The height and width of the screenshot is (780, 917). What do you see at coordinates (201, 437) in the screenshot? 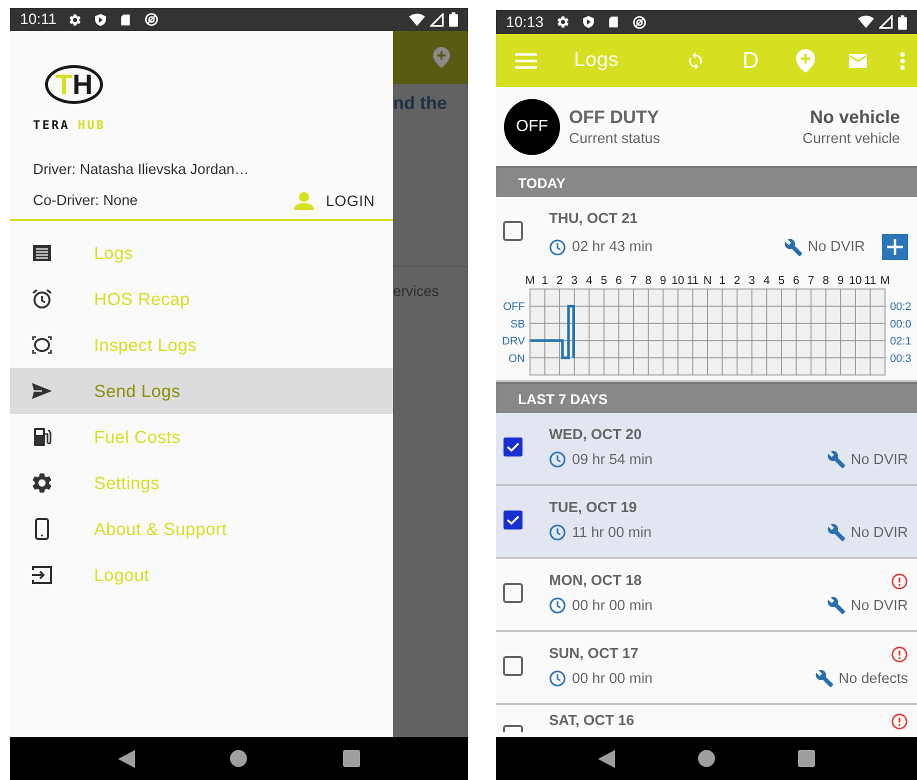
I see `menu-item: Fuel Costs` at bounding box center [201, 437].